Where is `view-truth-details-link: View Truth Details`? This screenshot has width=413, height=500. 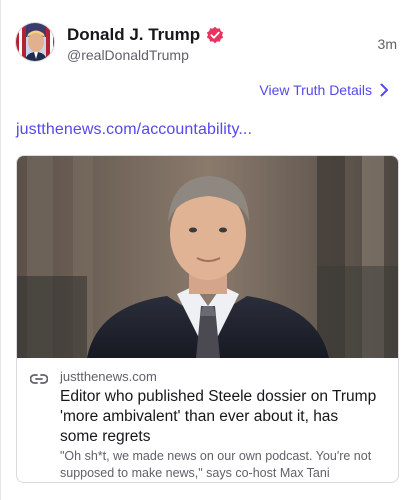
view-truth-details-link: View Truth Details is located at coordinates (324, 90).